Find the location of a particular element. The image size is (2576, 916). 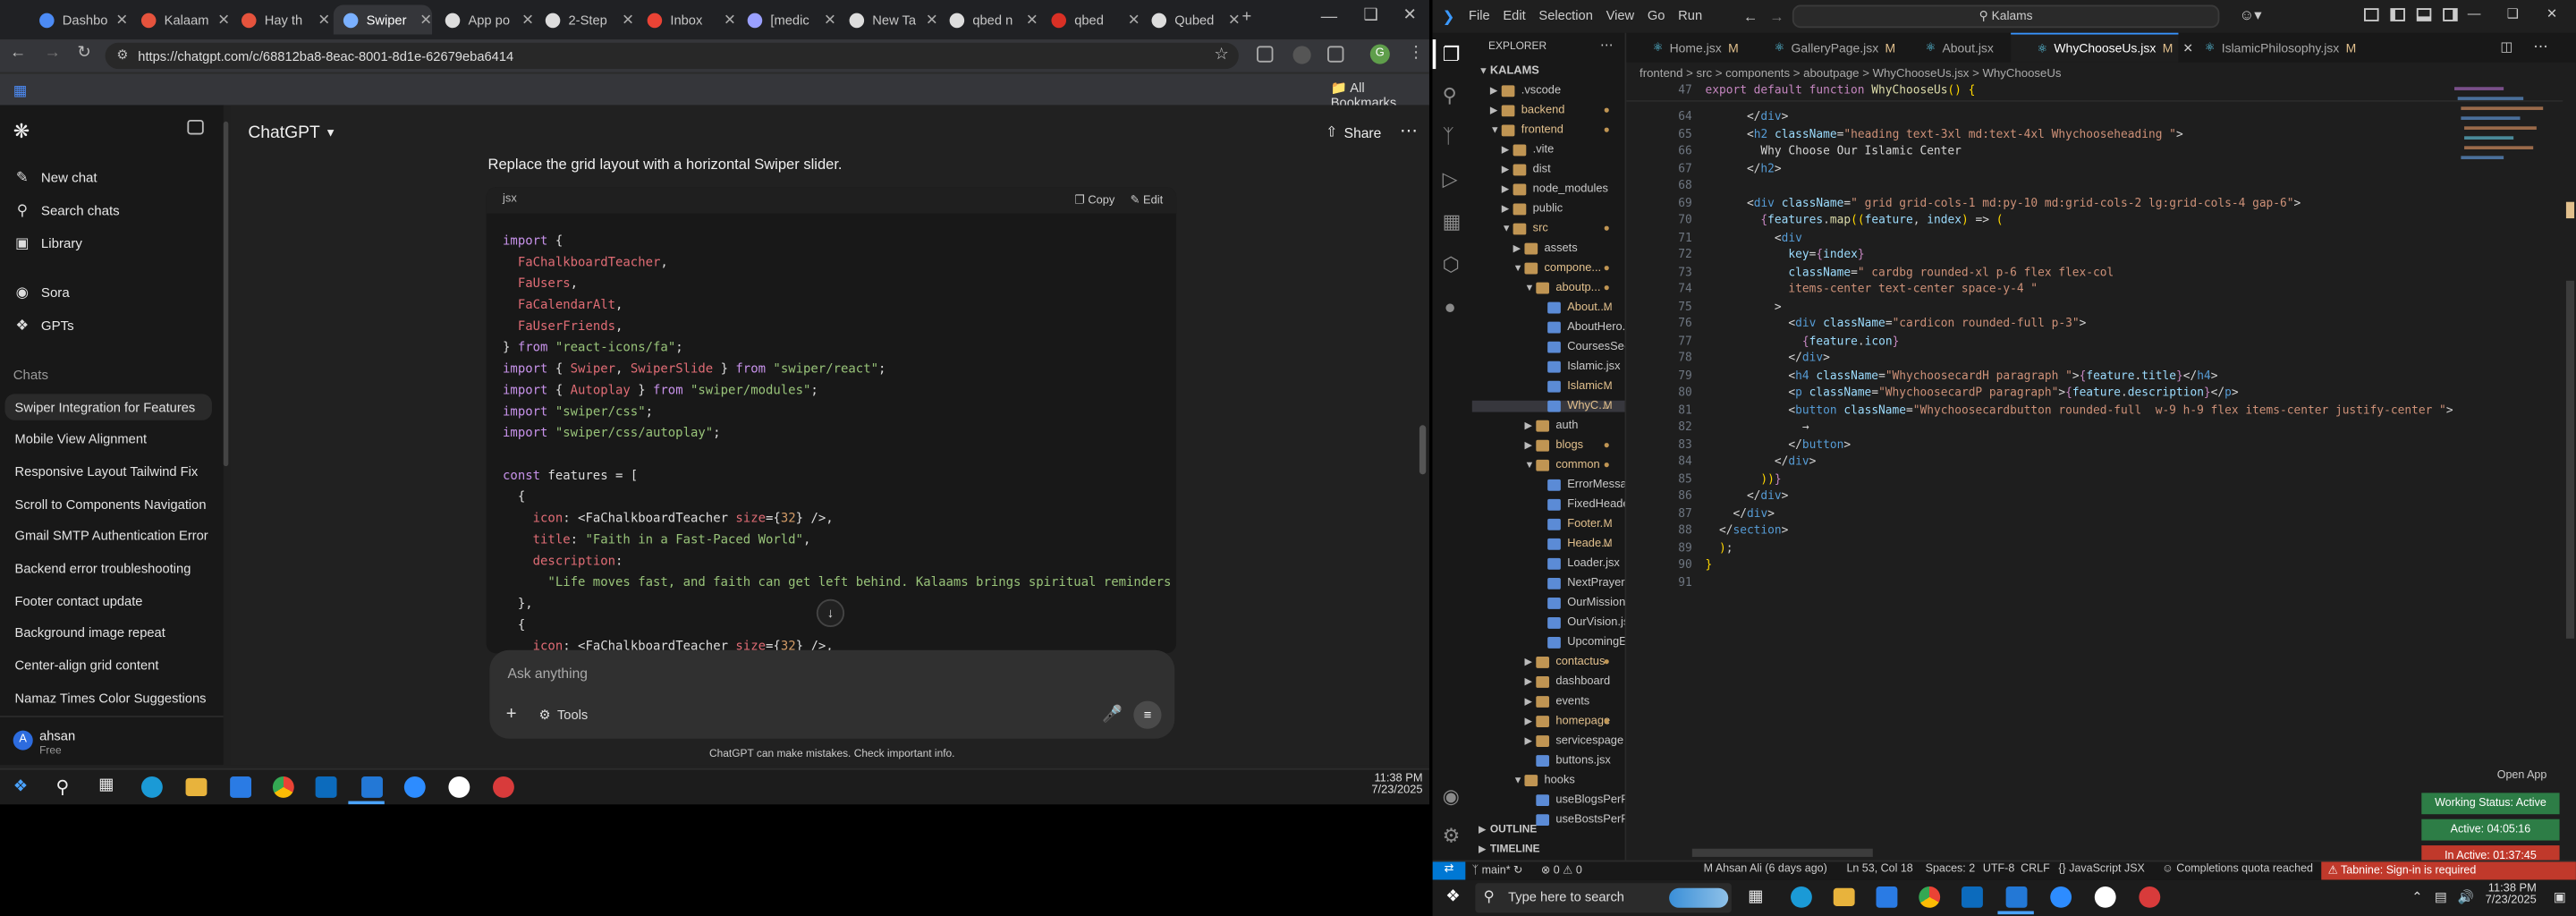

browser-tab: 2-Step ✕ is located at coordinates (585, 20).